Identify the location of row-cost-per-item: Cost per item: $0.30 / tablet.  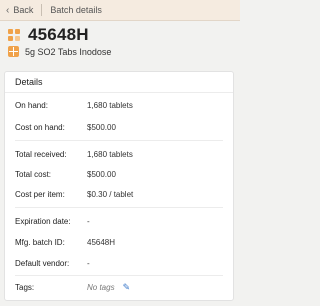
(119, 194).